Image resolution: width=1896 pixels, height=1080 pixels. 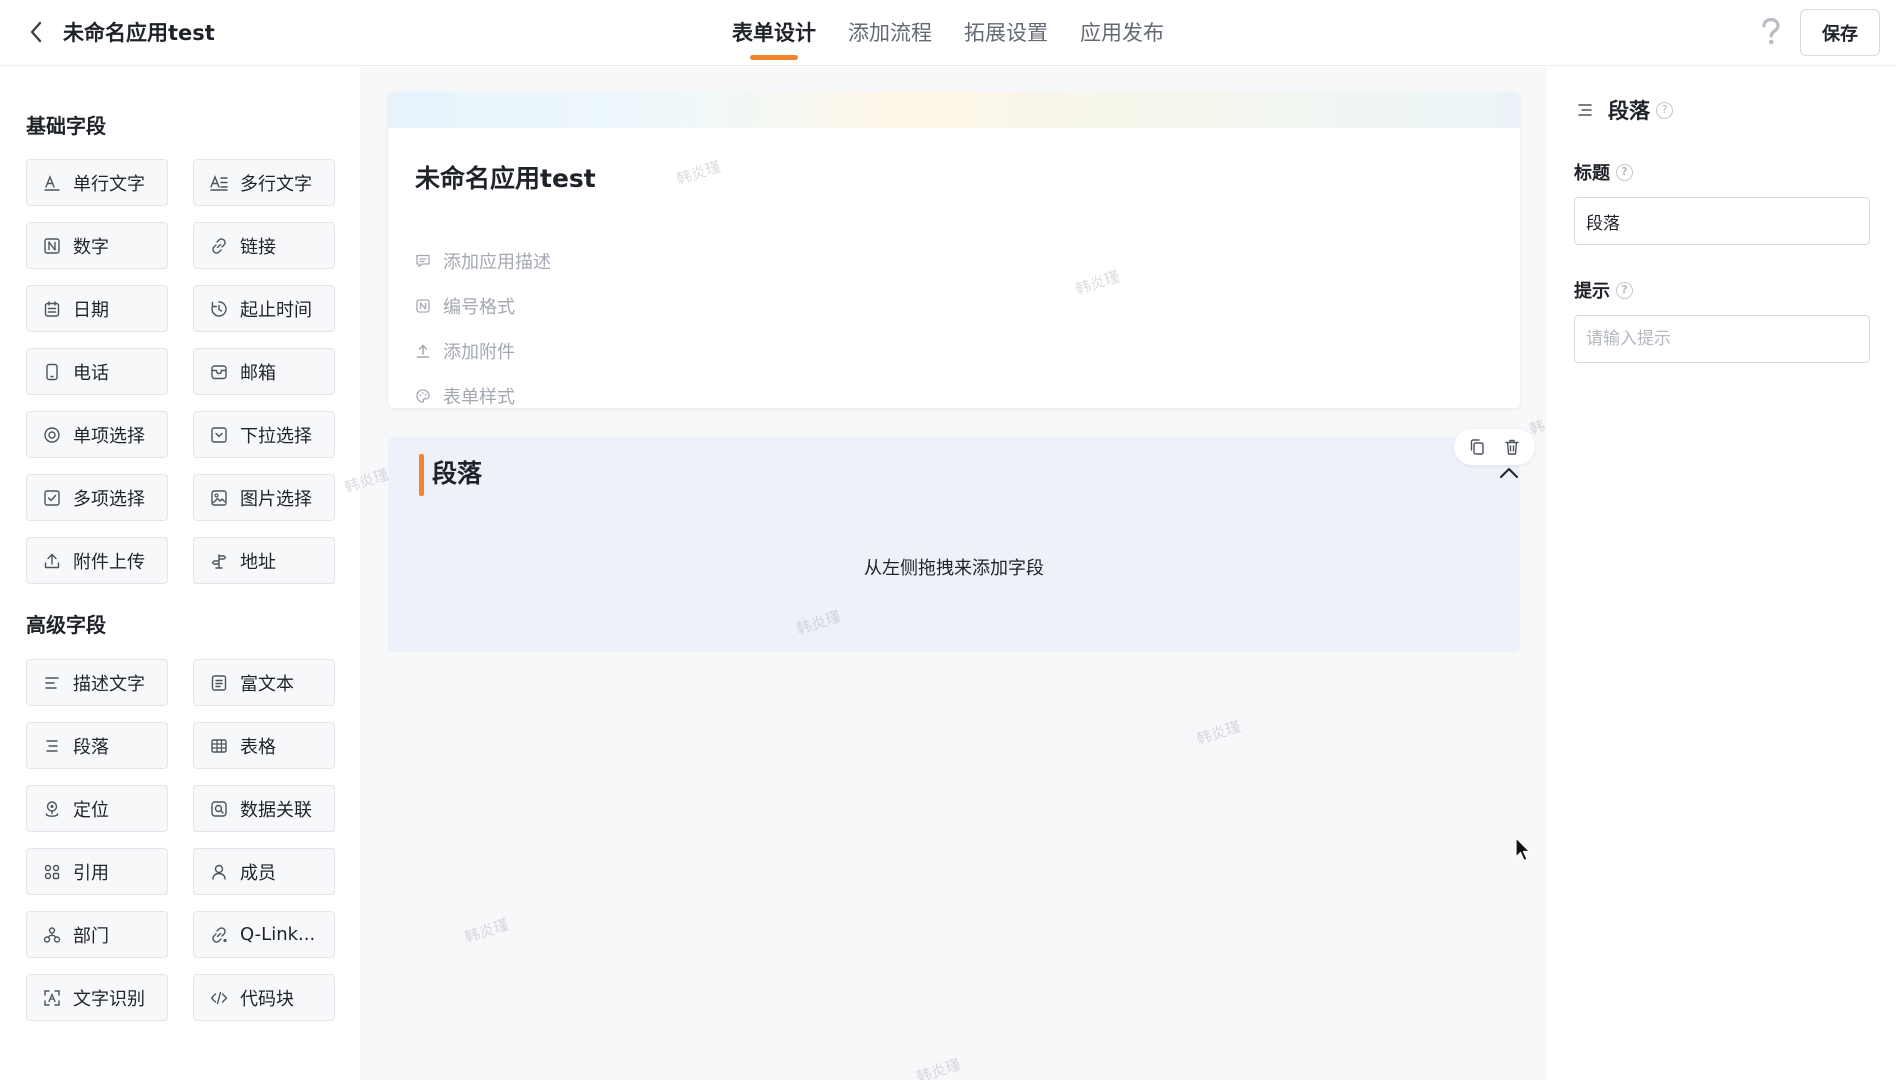 I want to click on code-icon, so click(x=219, y=997).